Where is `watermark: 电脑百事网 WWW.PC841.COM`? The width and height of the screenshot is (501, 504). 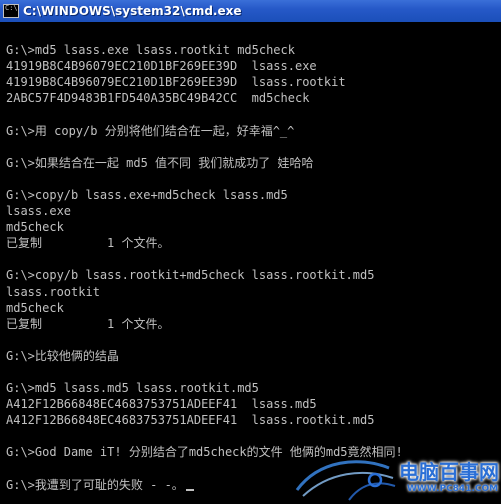 watermark: 电脑百事网 WWW.PC841.COM is located at coordinates (394, 476).